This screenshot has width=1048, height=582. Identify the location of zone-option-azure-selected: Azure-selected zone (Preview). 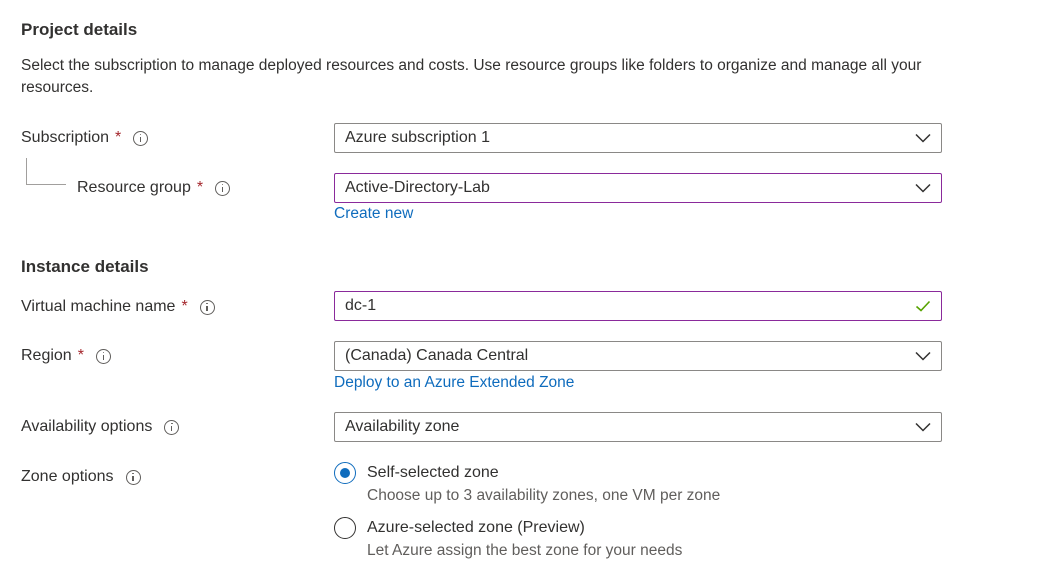
(459, 528).